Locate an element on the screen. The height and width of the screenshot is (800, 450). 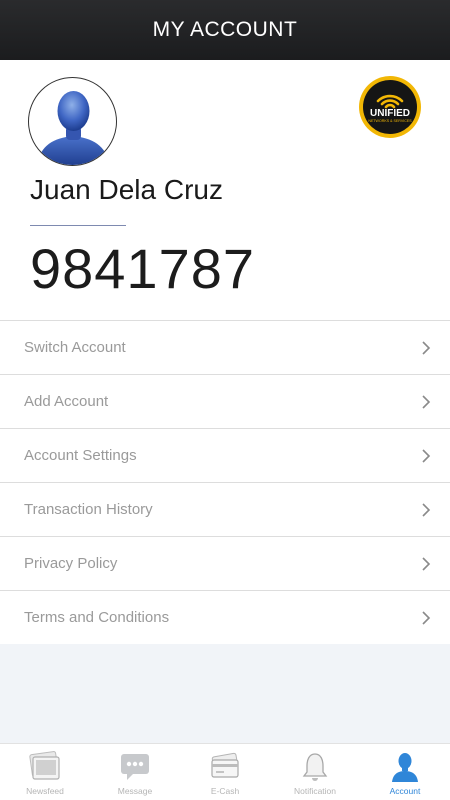
page-title: MY ACCOUNT is located at coordinates (225, 29).